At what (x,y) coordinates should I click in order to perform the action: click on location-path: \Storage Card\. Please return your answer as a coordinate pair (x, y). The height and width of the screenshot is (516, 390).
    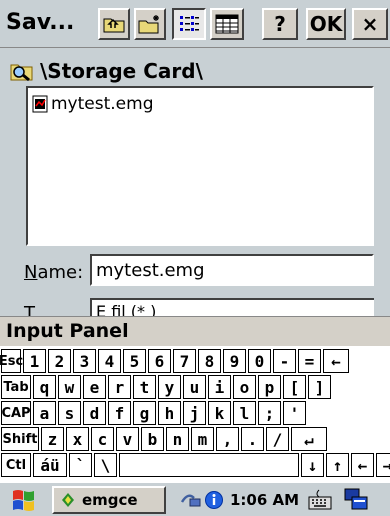
    Looking at the image, I should click on (121, 71).